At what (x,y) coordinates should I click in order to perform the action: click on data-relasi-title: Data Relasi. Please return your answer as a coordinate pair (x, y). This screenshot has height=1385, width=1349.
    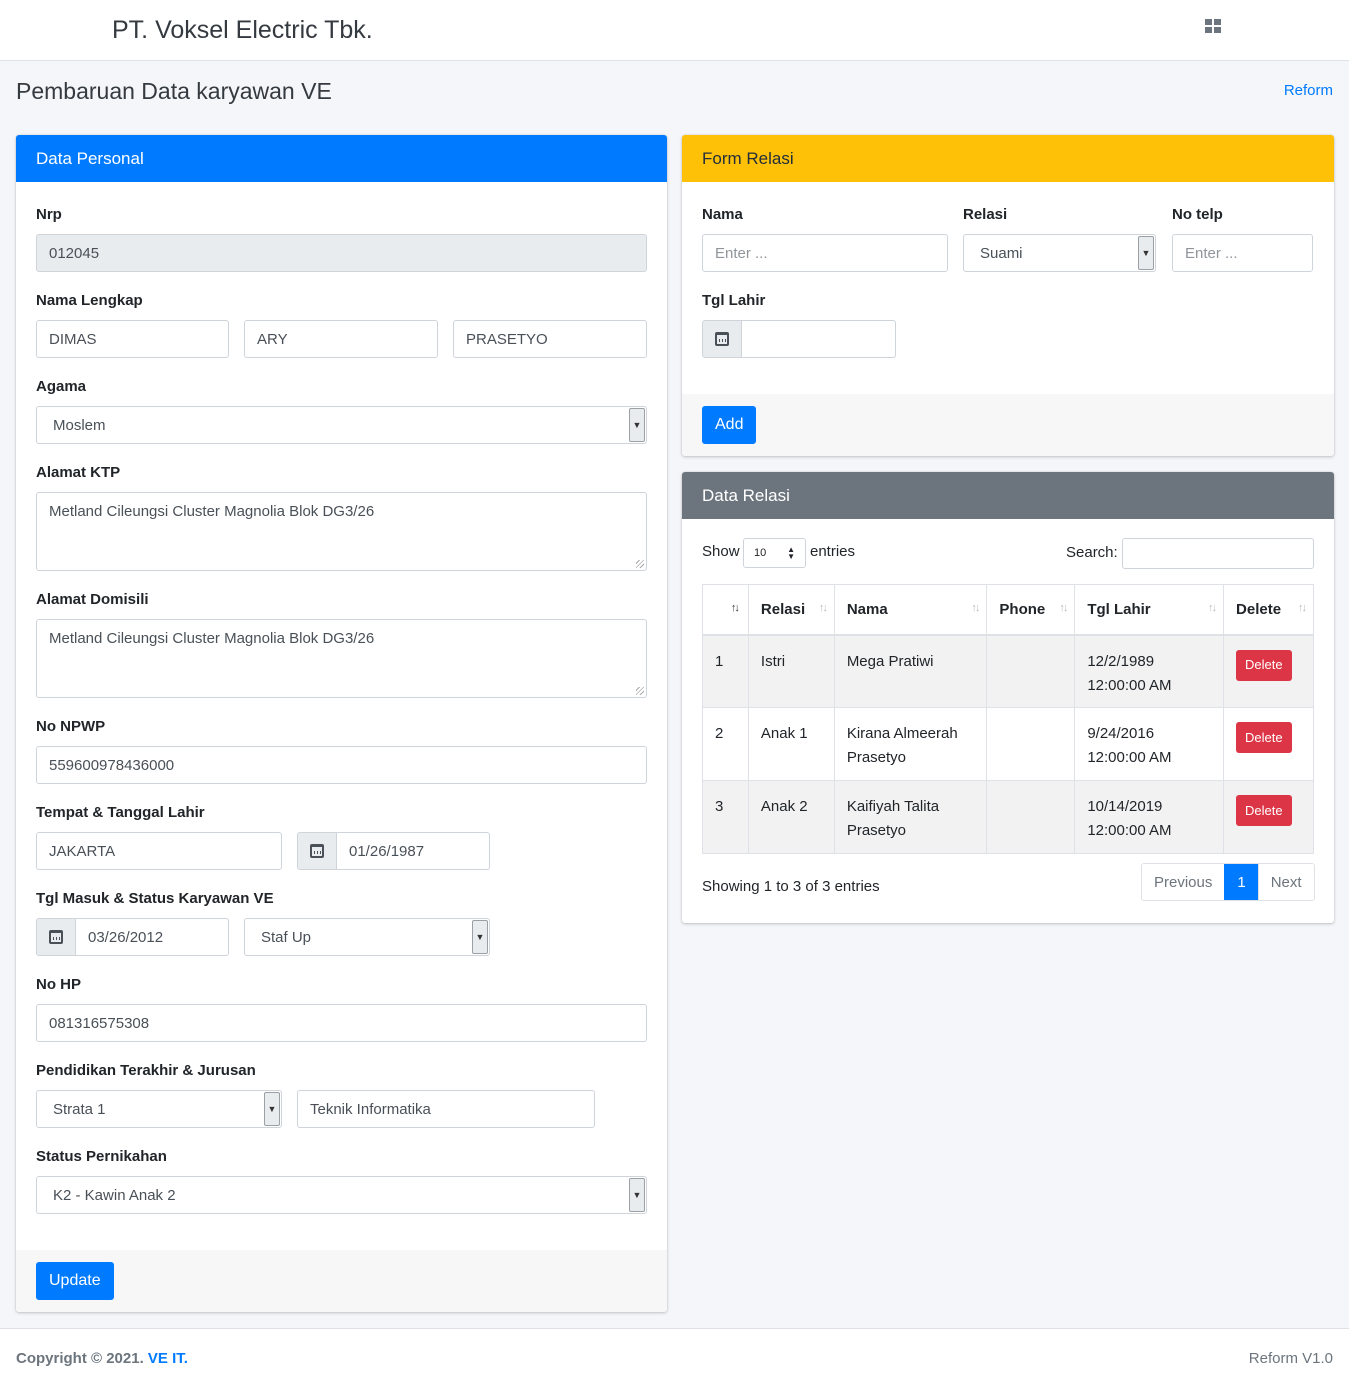
    Looking at the image, I should click on (746, 495).